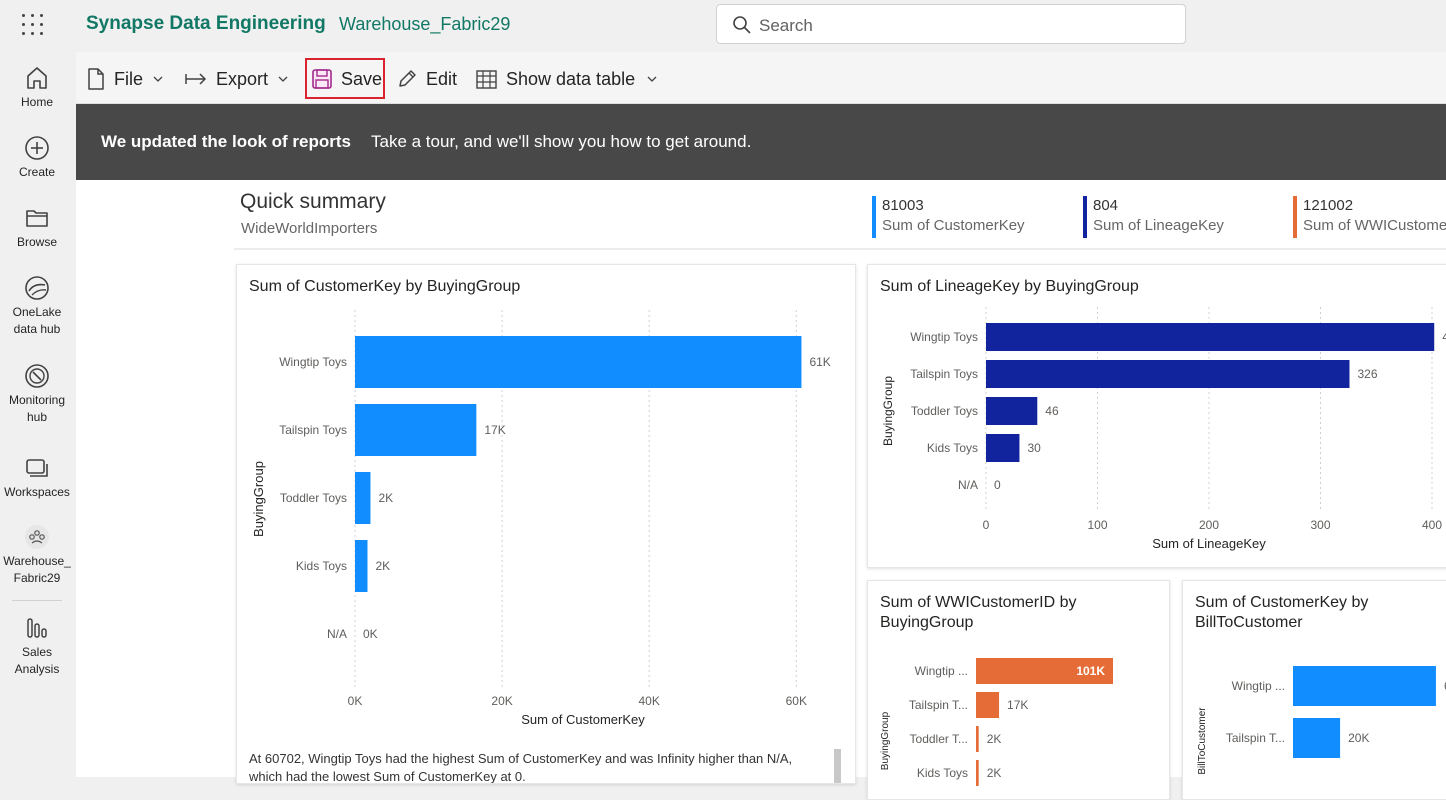  I want to click on data-label: 101K, so click(1090, 671).